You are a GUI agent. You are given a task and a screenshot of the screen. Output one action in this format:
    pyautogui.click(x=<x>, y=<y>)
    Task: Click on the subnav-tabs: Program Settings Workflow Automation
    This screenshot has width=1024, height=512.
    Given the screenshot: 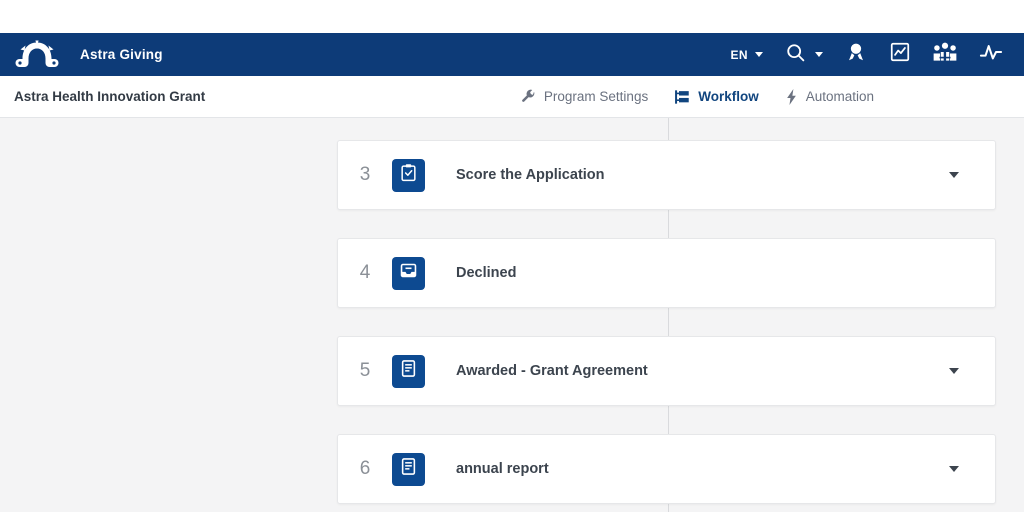 What is the action you would take?
    pyautogui.click(x=697, y=97)
    